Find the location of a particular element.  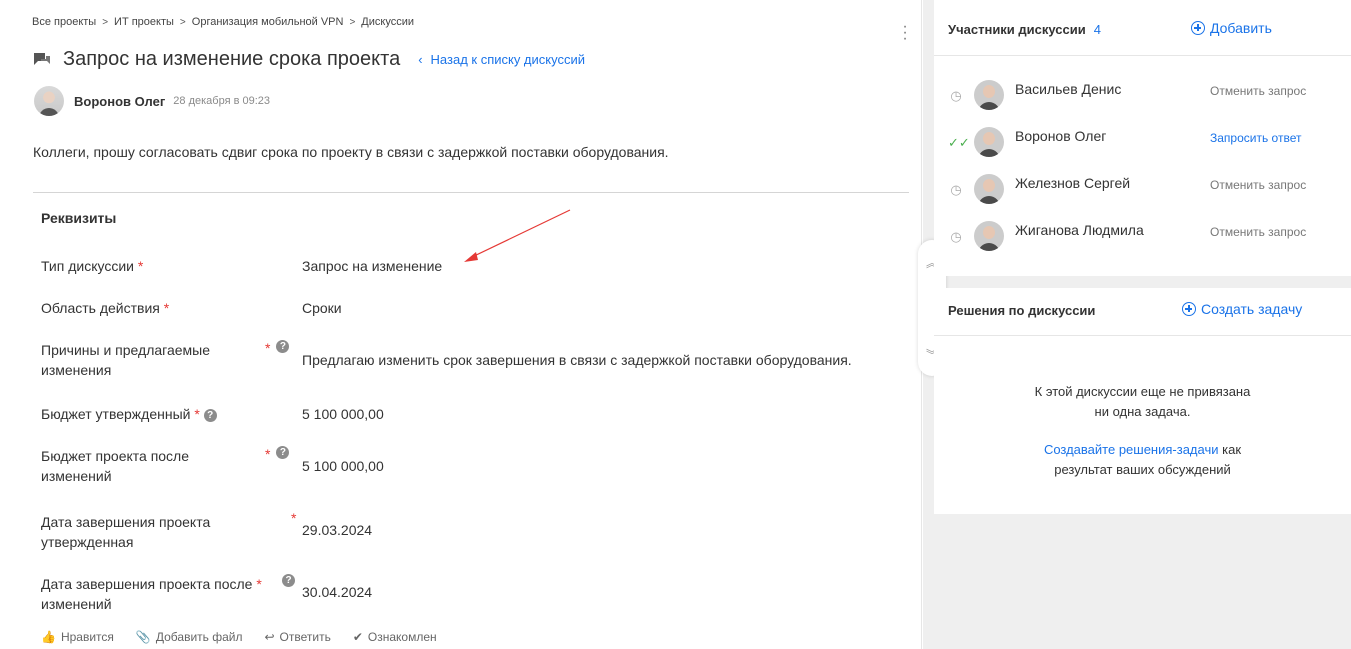

reply-button: ↩ Ответить is located at coordinates (297, 637).